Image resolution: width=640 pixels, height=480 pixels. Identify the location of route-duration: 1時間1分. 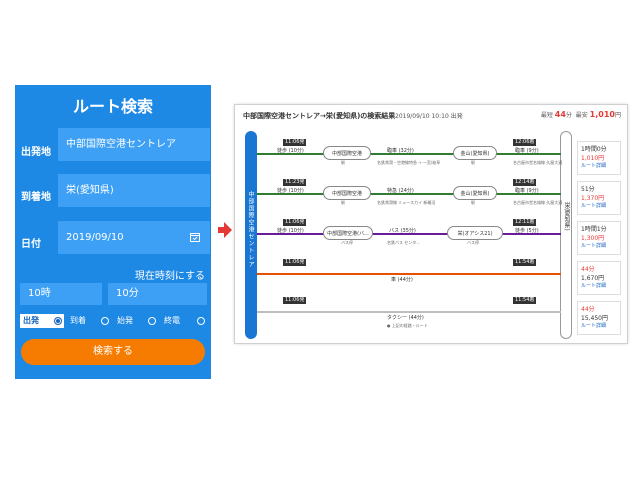
(594, 229).